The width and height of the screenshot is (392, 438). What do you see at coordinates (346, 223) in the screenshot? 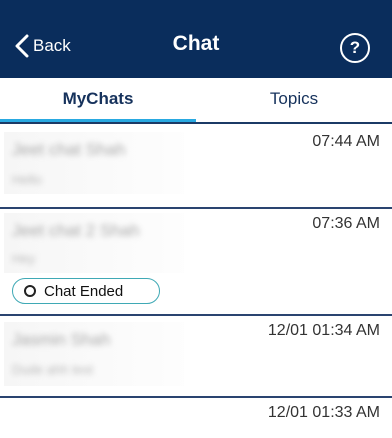
I see `chat-time: 07:36 AM` at bounding box center [346, 223].